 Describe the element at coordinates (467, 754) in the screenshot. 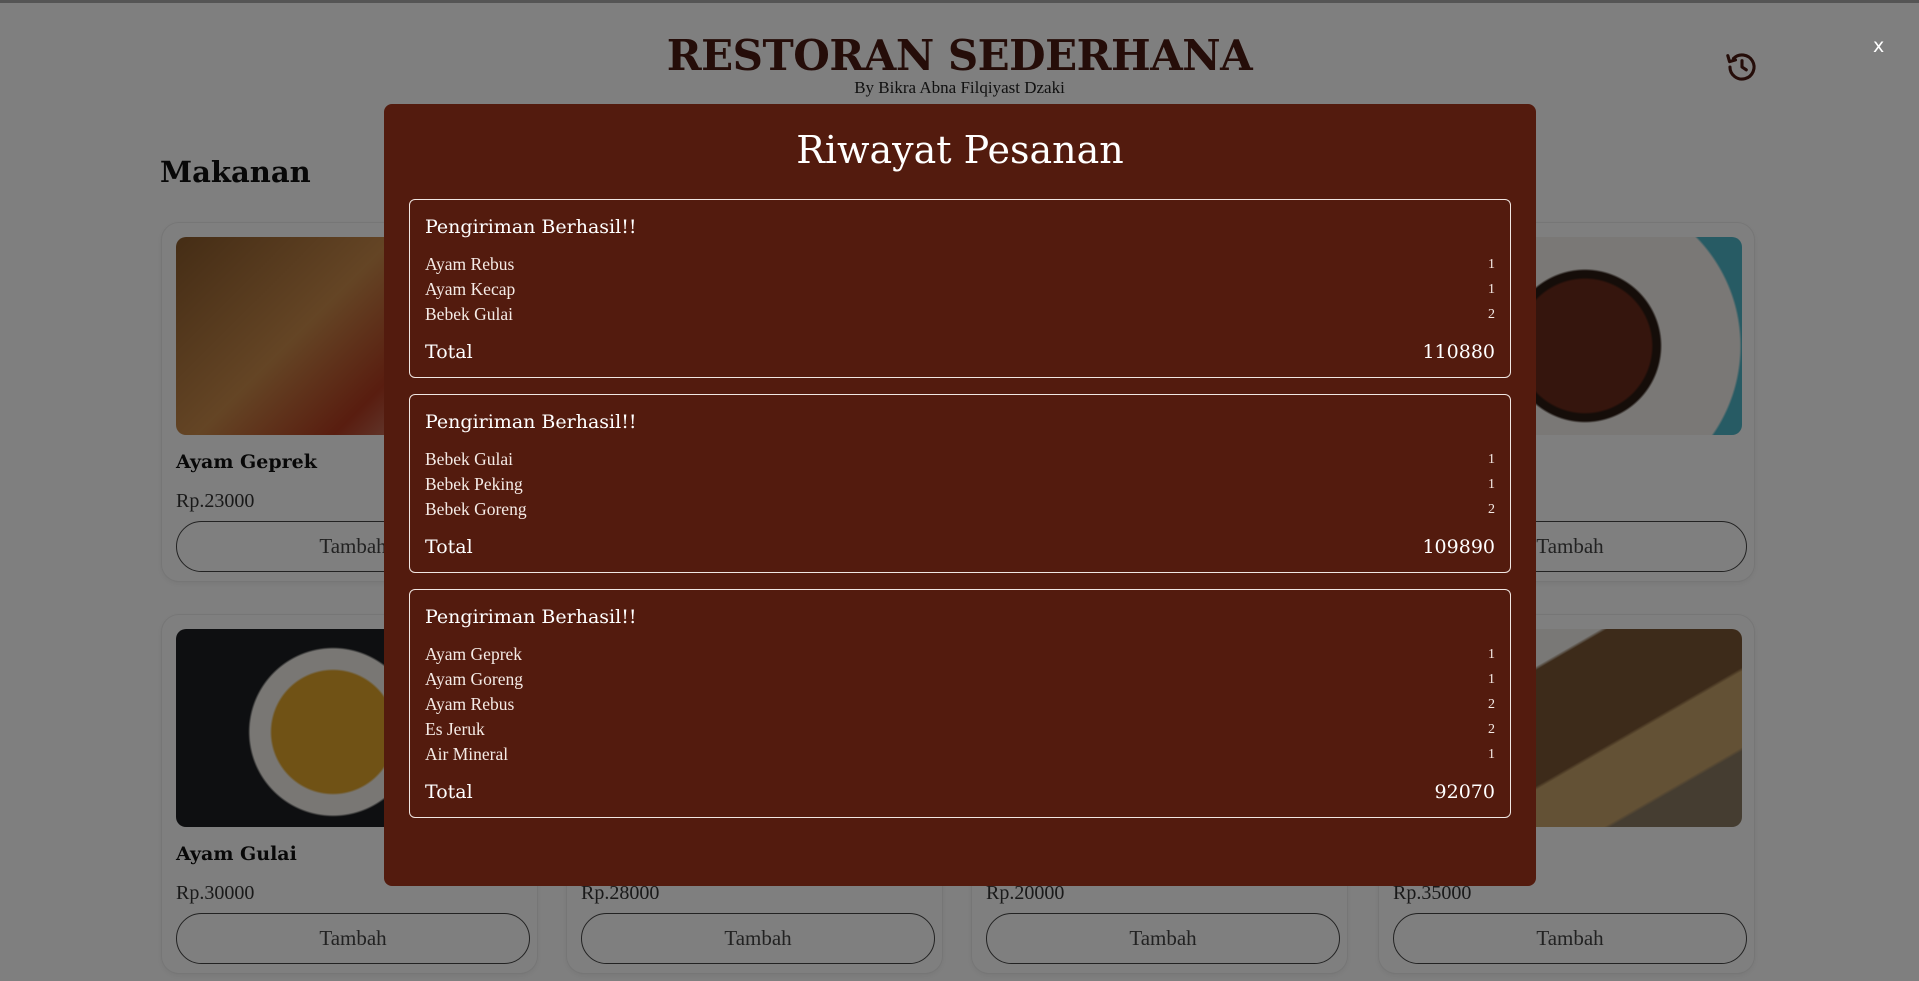

I see `item-name: Air Mineral` at that location.